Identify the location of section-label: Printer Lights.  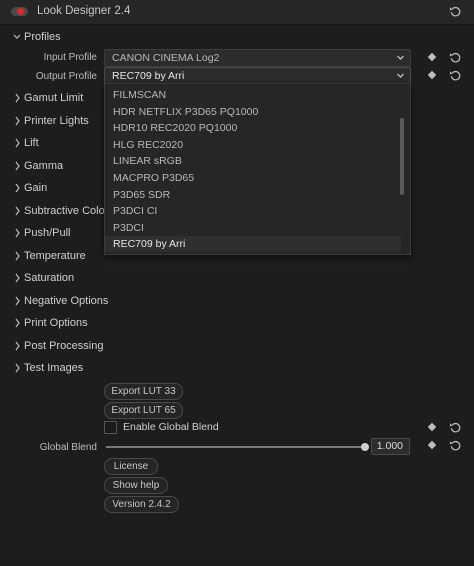
(56, 120).